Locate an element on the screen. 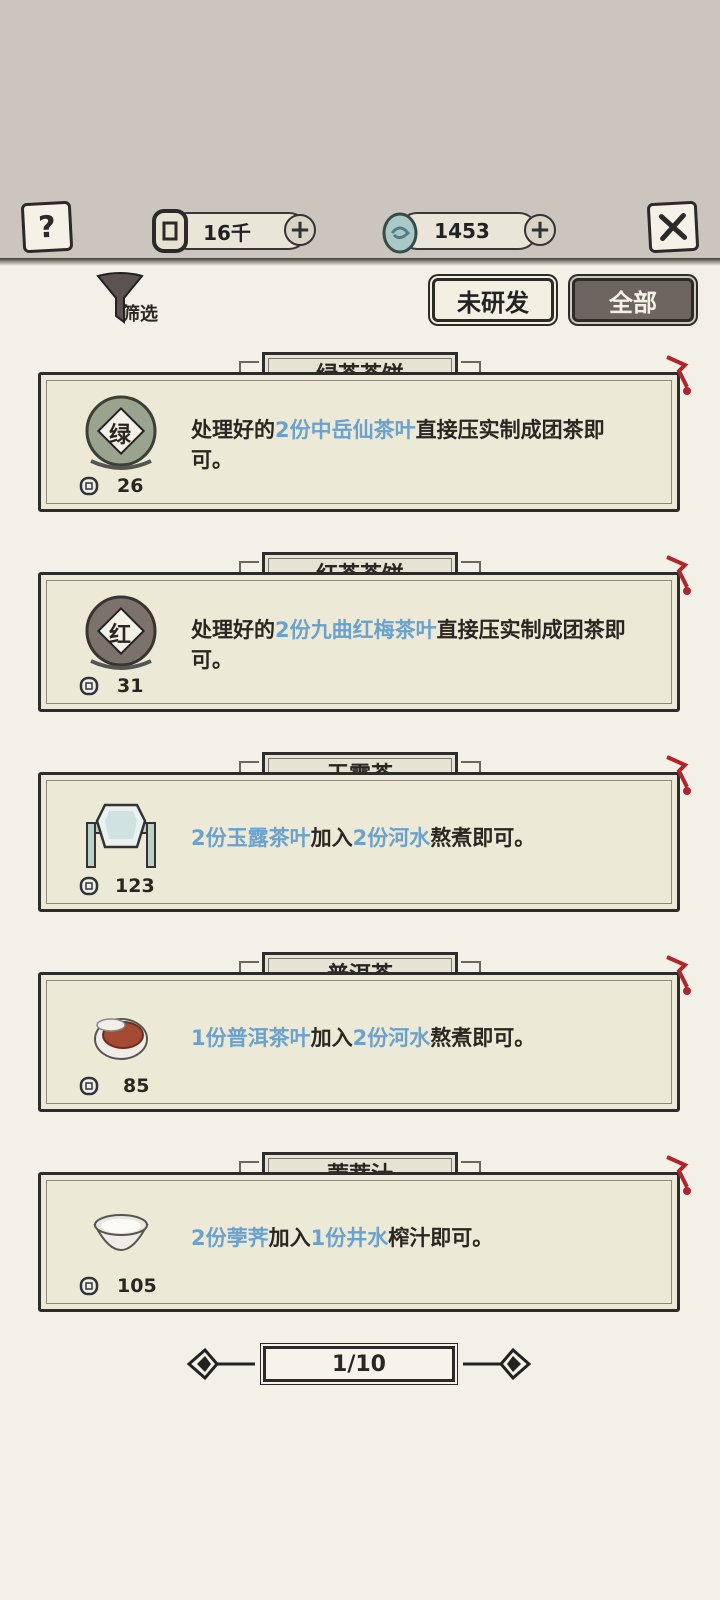  green-tea-cake-icon: 绿 is located at coordinates (121, 435).